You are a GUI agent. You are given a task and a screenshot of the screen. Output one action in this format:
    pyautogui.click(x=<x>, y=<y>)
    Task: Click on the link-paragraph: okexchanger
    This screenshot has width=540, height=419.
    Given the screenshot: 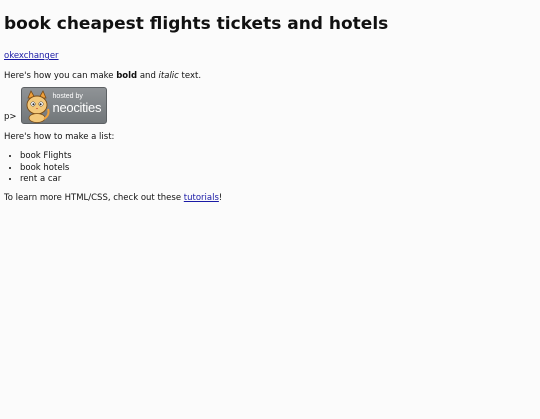 What is the action you would take?
    pyautogui.click(x=270, y=56)
    